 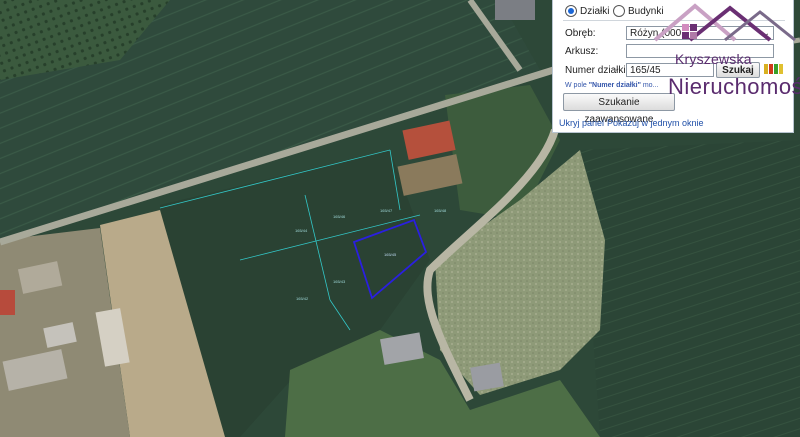 I want to click on red-roof, so click(x=7, y=302).